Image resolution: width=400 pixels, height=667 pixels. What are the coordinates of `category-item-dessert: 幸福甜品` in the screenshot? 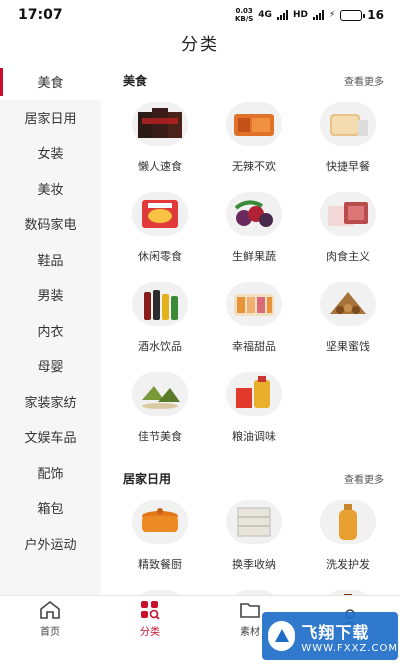 It's located at (254, 321).